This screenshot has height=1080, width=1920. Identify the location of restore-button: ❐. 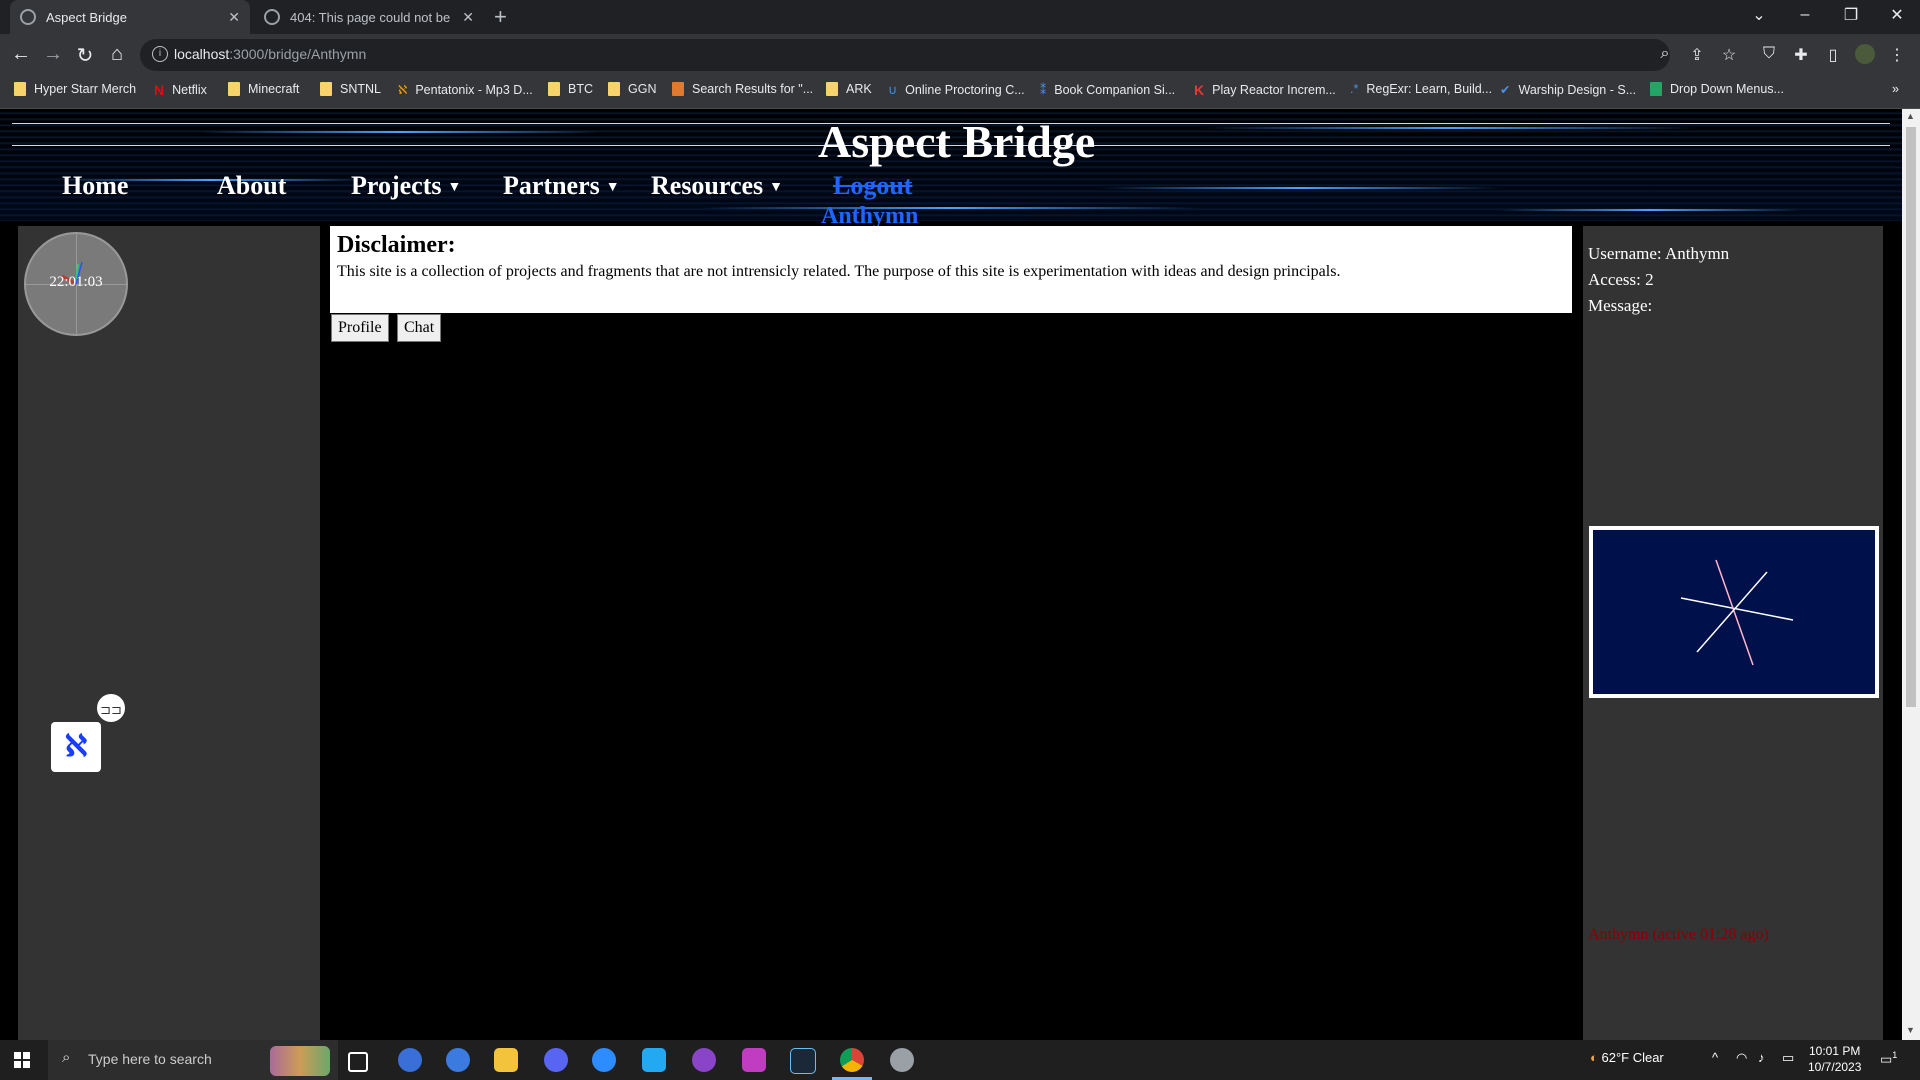
(1851, 15).